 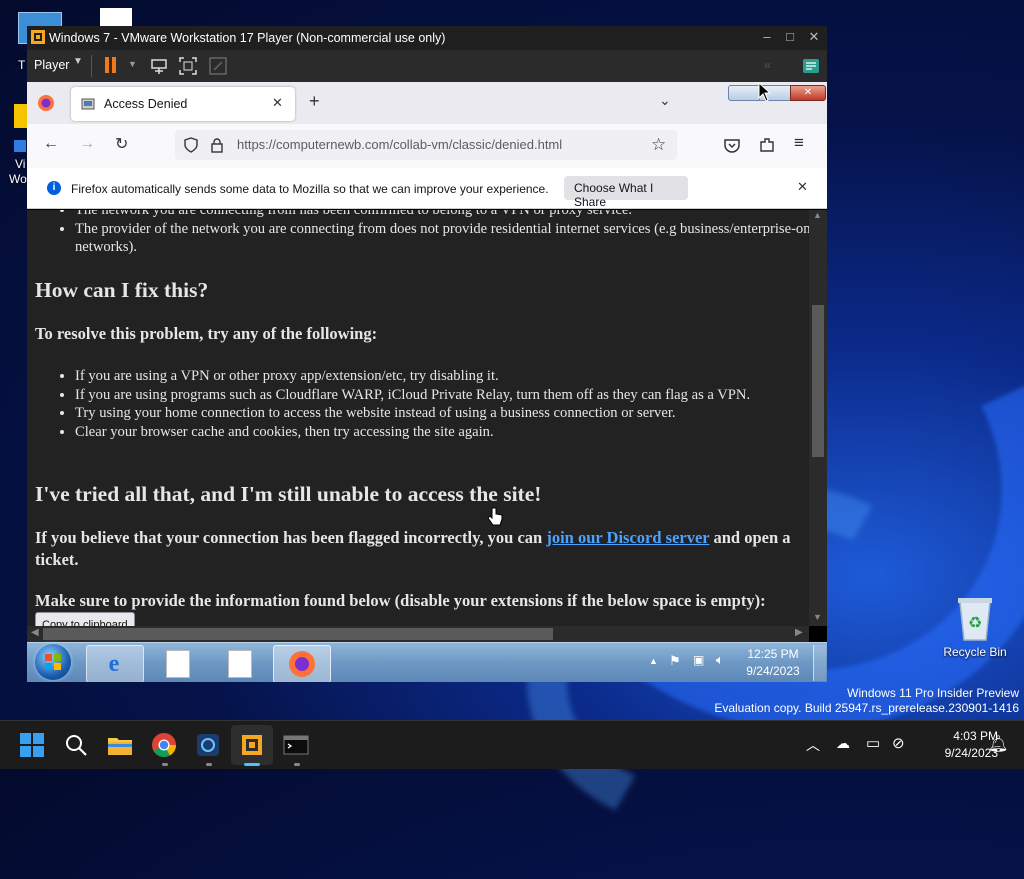 What do you see at coordinates (165, 764) in the screenshot?
I see `chrome-running-indicator` at bounding box center [165, 764].